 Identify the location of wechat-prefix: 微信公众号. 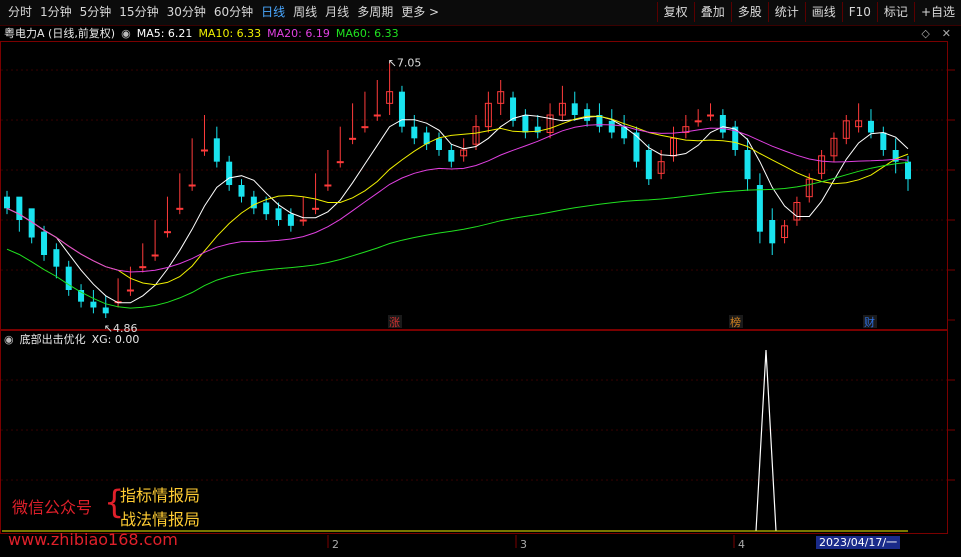
(52, 507).